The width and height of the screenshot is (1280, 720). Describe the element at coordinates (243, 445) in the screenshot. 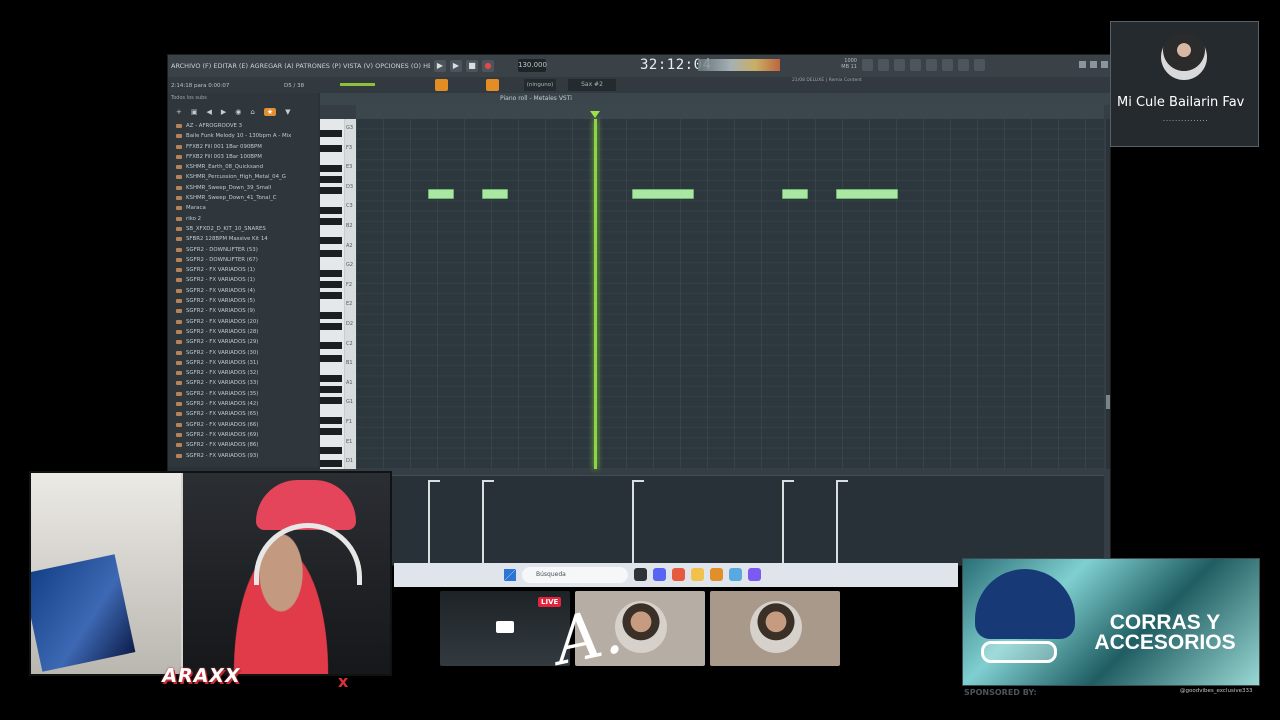

I see `browser-item: SGFR2 - FX VARIADOS (86)` at that location.